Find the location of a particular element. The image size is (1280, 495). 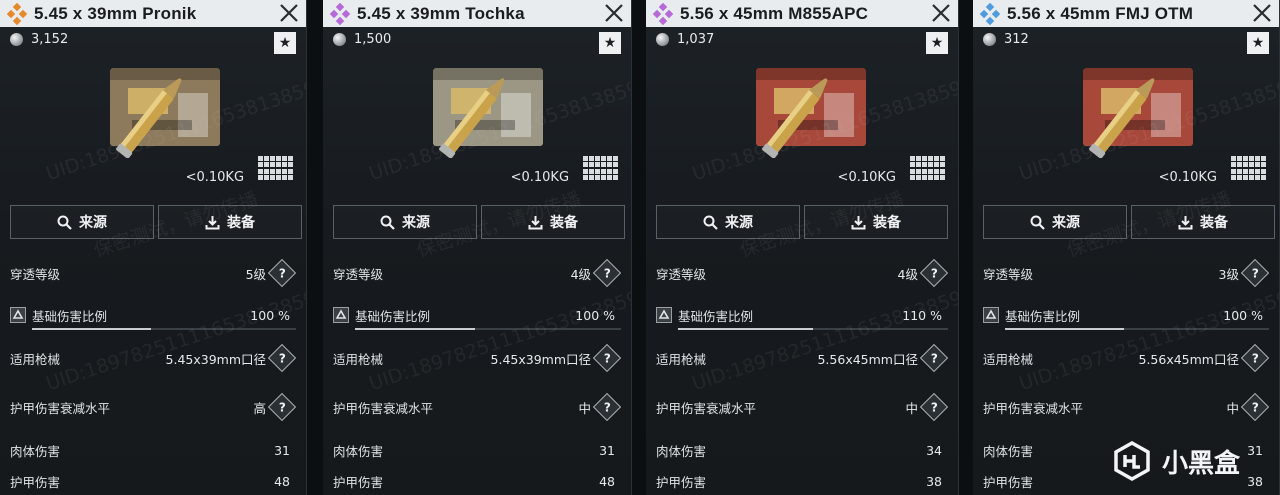

stat-value: 34 is located at coordinates (934, 450).